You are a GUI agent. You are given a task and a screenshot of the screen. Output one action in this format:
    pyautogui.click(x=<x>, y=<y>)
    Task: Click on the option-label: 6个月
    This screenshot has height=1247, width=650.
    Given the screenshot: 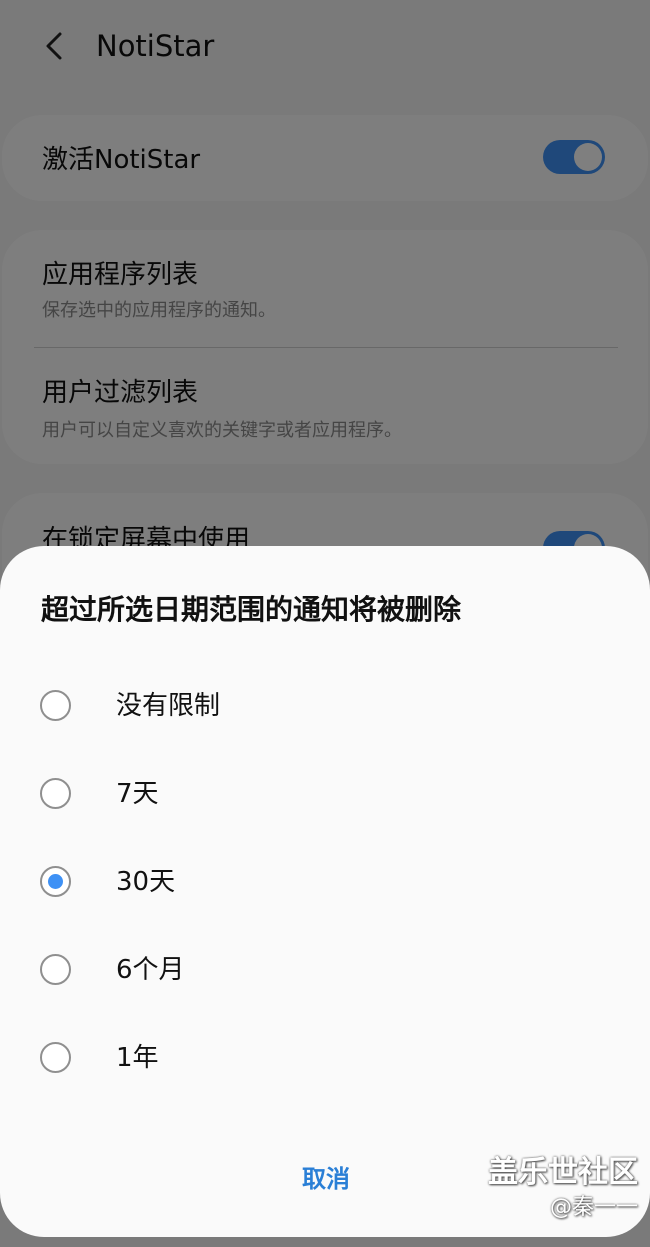 What is the action you would take?
    pyautogui.click(x=150, y=970)
    